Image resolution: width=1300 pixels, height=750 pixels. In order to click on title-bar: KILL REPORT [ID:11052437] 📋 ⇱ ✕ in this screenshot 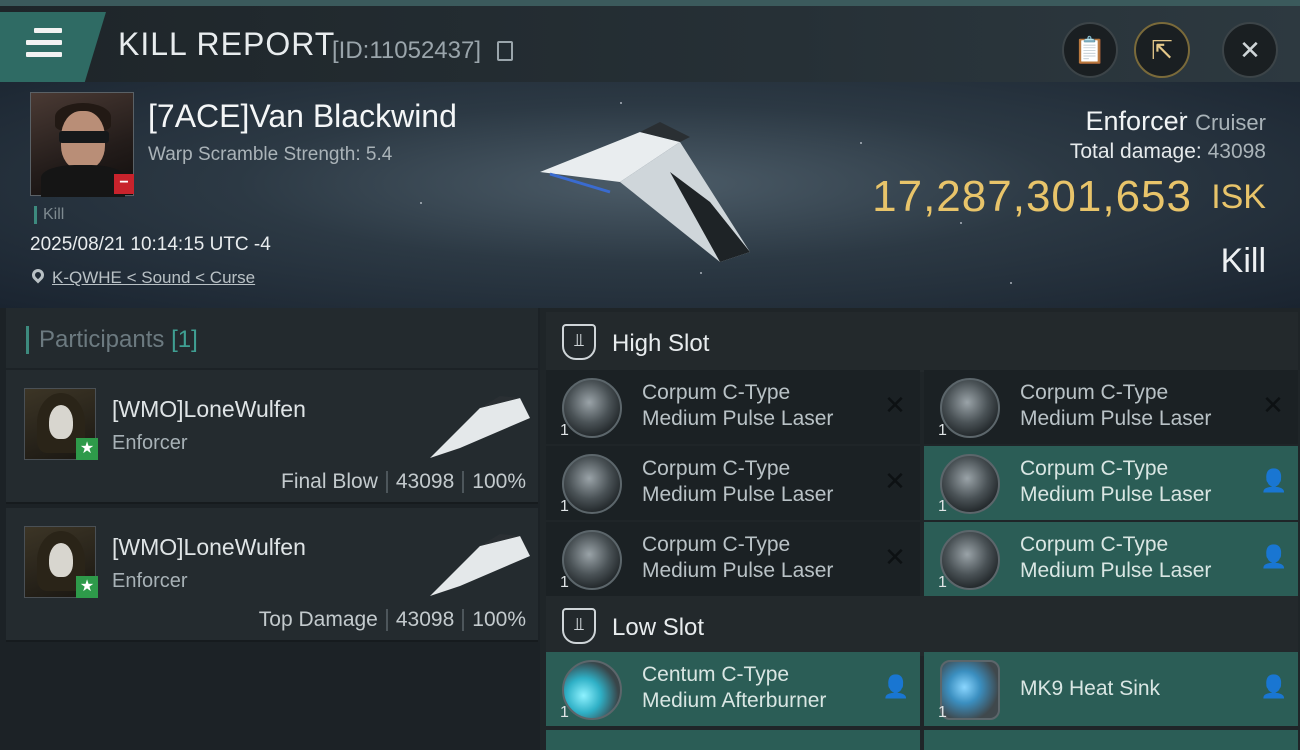, I will do `click(650, 41)`.